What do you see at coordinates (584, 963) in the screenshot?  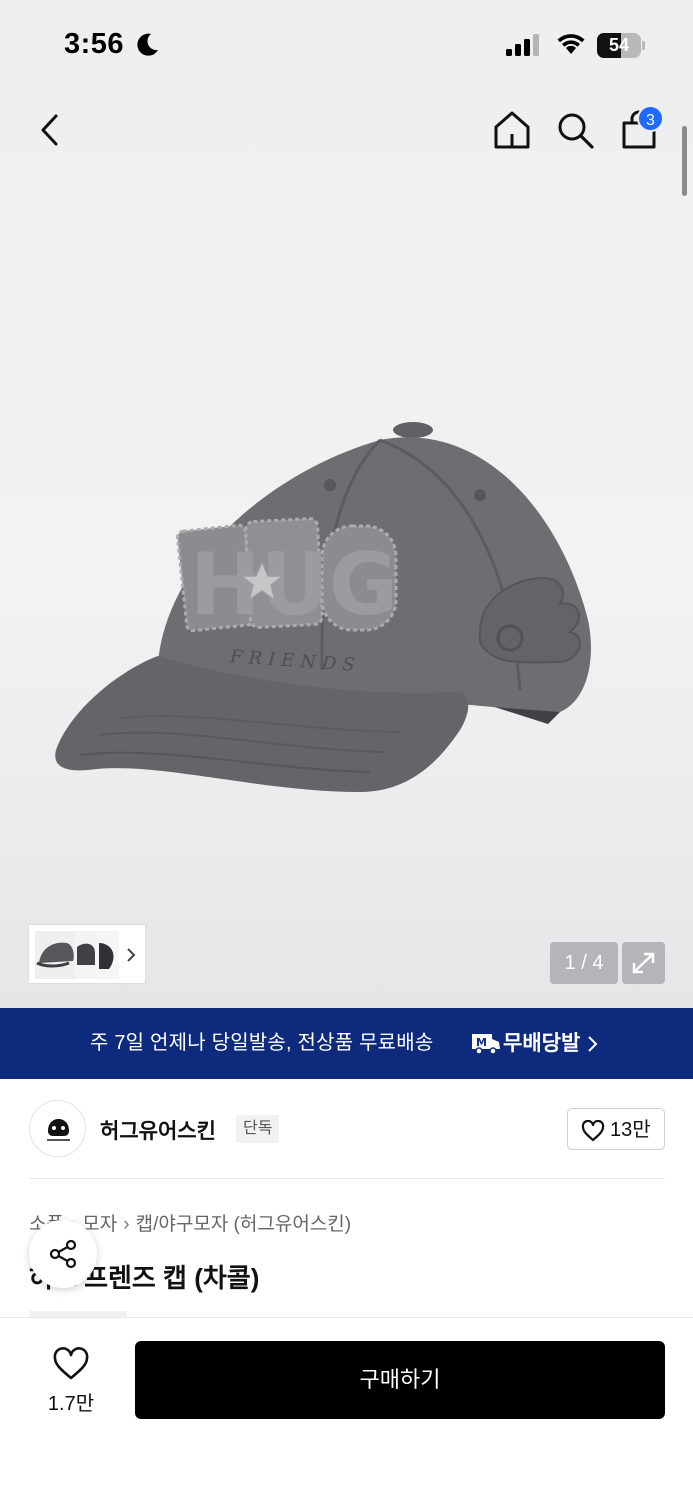 I see `image-page-counter: 1 / 4` at bounding box center [584, 963].